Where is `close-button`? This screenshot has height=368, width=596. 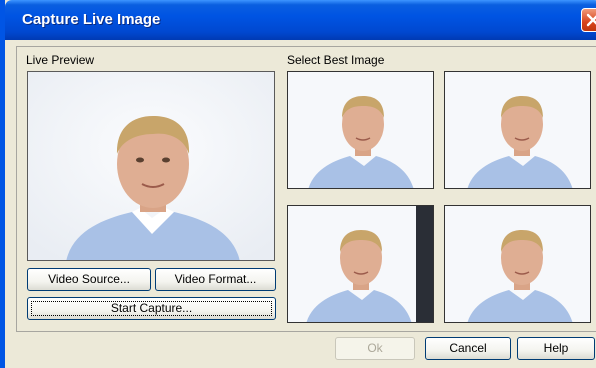
close-button is located at coordinates (588, 20).